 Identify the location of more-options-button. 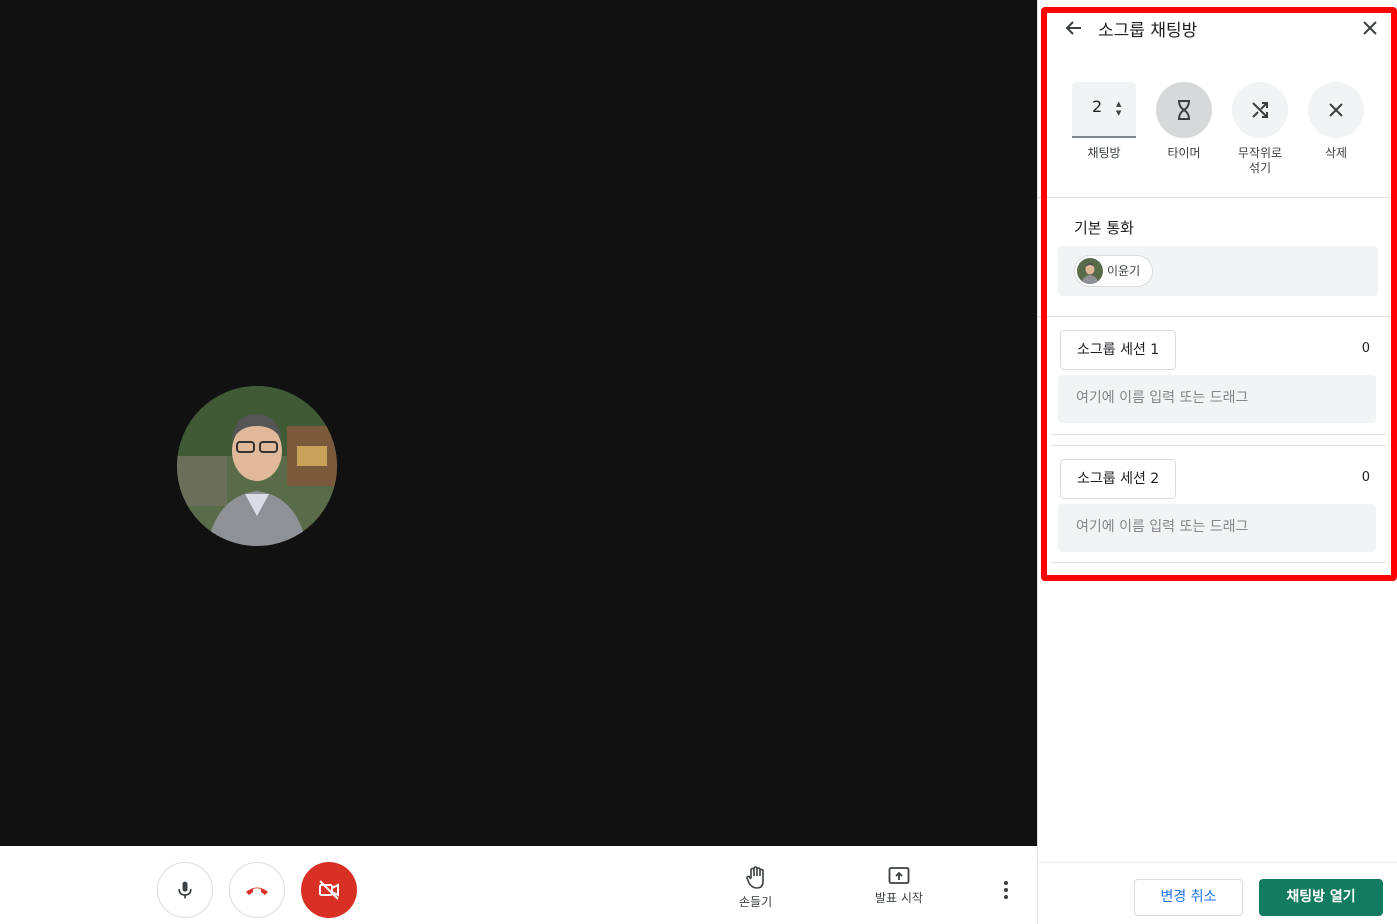
(1006, 892).